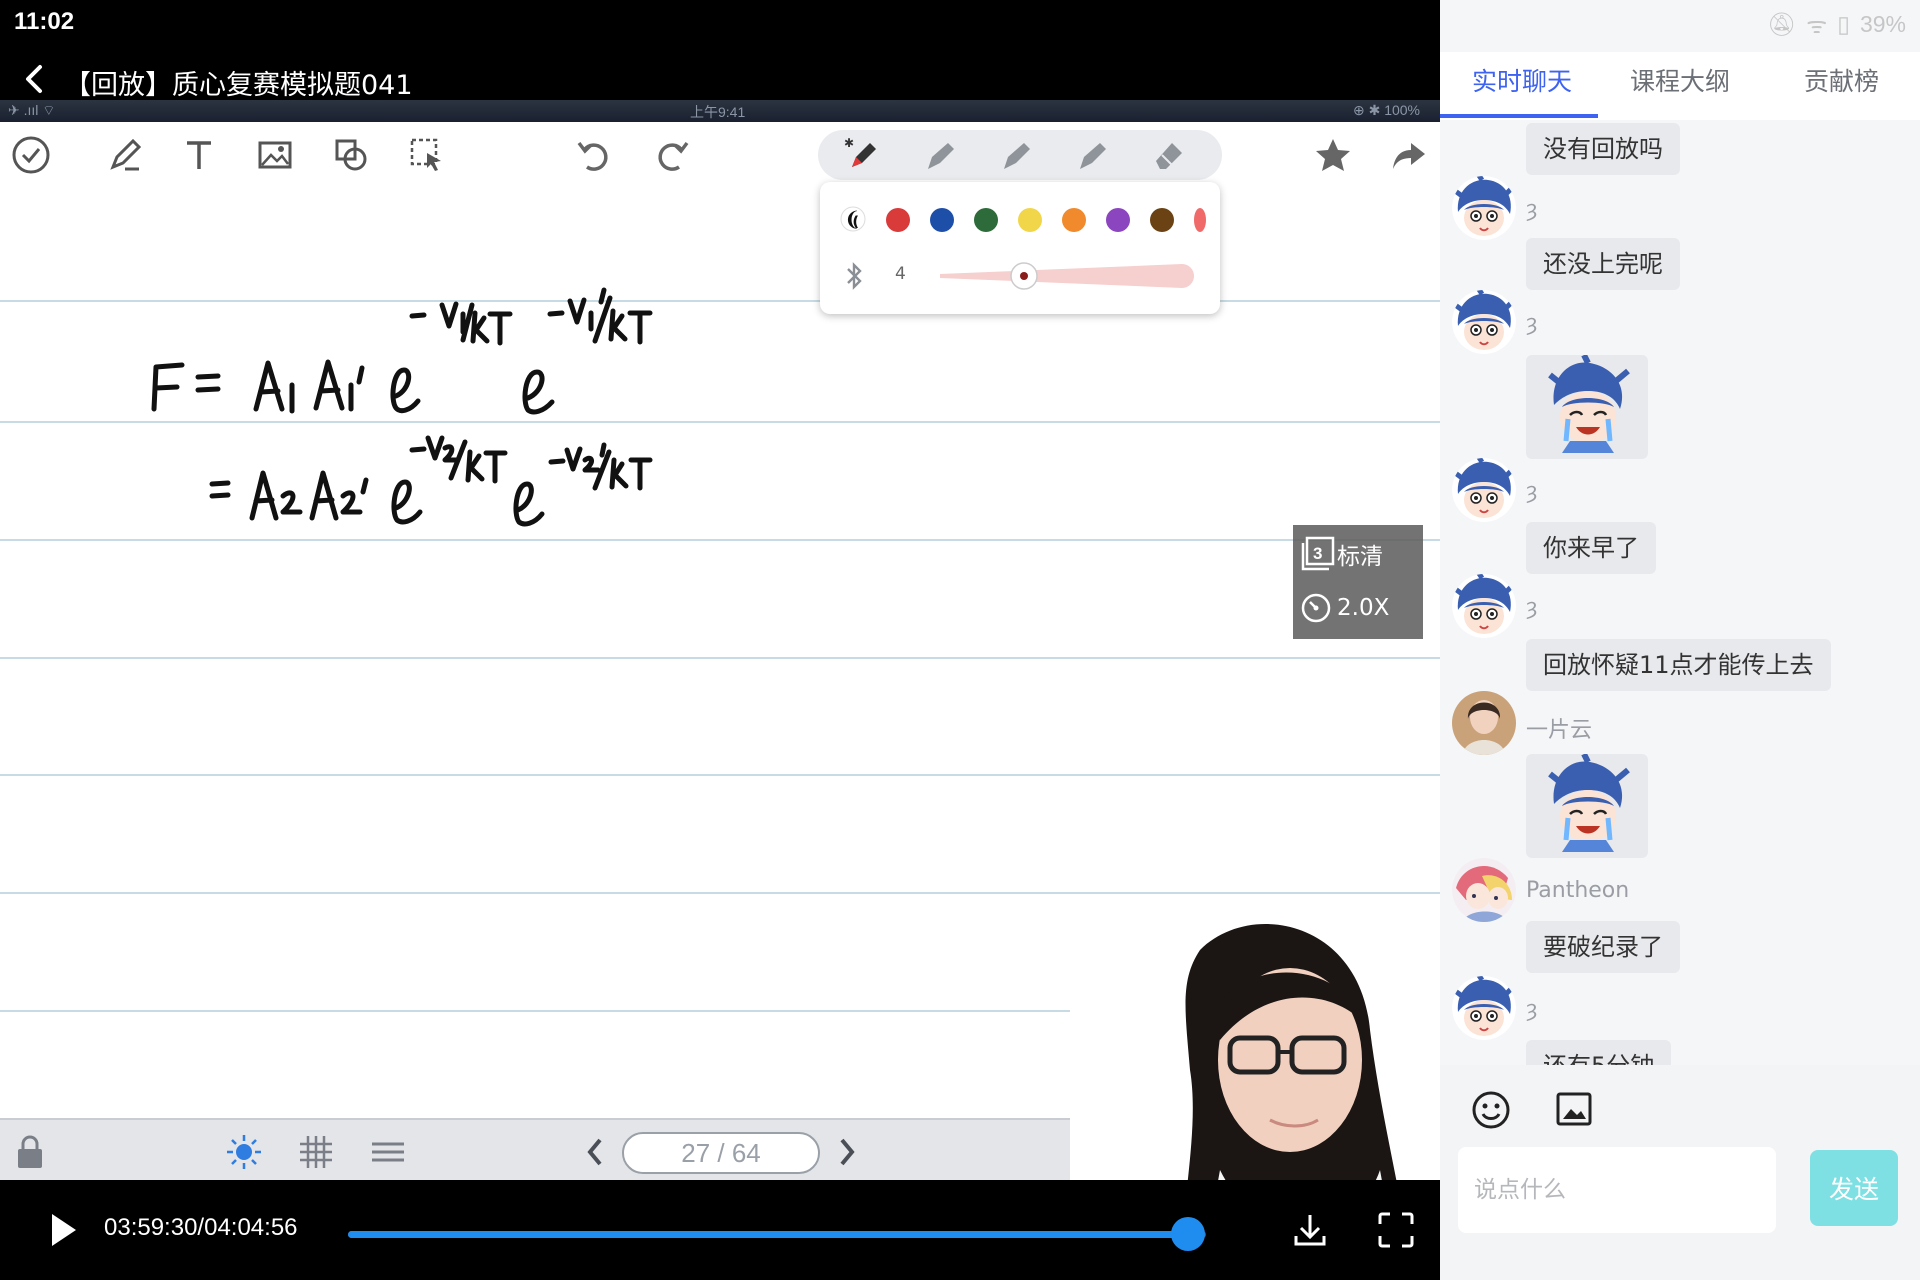 Image resolution: width=1920 pixels, height=1280 pixels. Describe the element at coordinates (1841, 80) in the screenshot. I see `tab-contribution-ranking: 贡献榜` at that location.